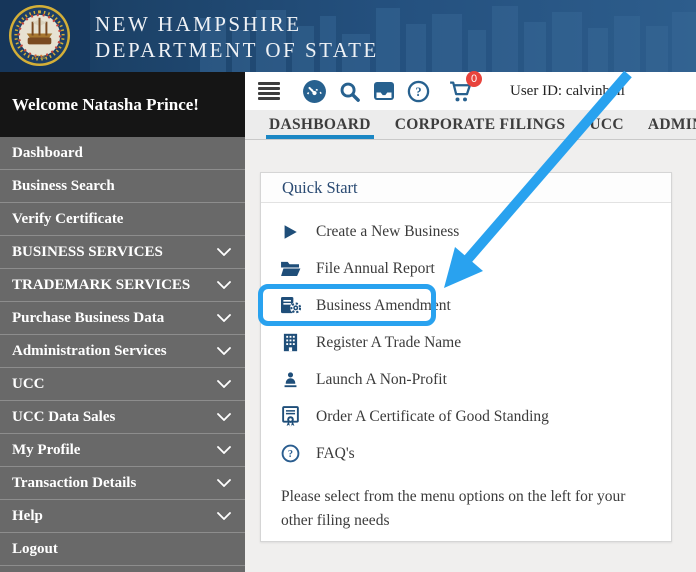 The width and height of the screenshot is (696, 572). Describe the element at coordinates (122, 186) in the screenshot. I see `sidebar-item-business-search: Business Search` at that location.